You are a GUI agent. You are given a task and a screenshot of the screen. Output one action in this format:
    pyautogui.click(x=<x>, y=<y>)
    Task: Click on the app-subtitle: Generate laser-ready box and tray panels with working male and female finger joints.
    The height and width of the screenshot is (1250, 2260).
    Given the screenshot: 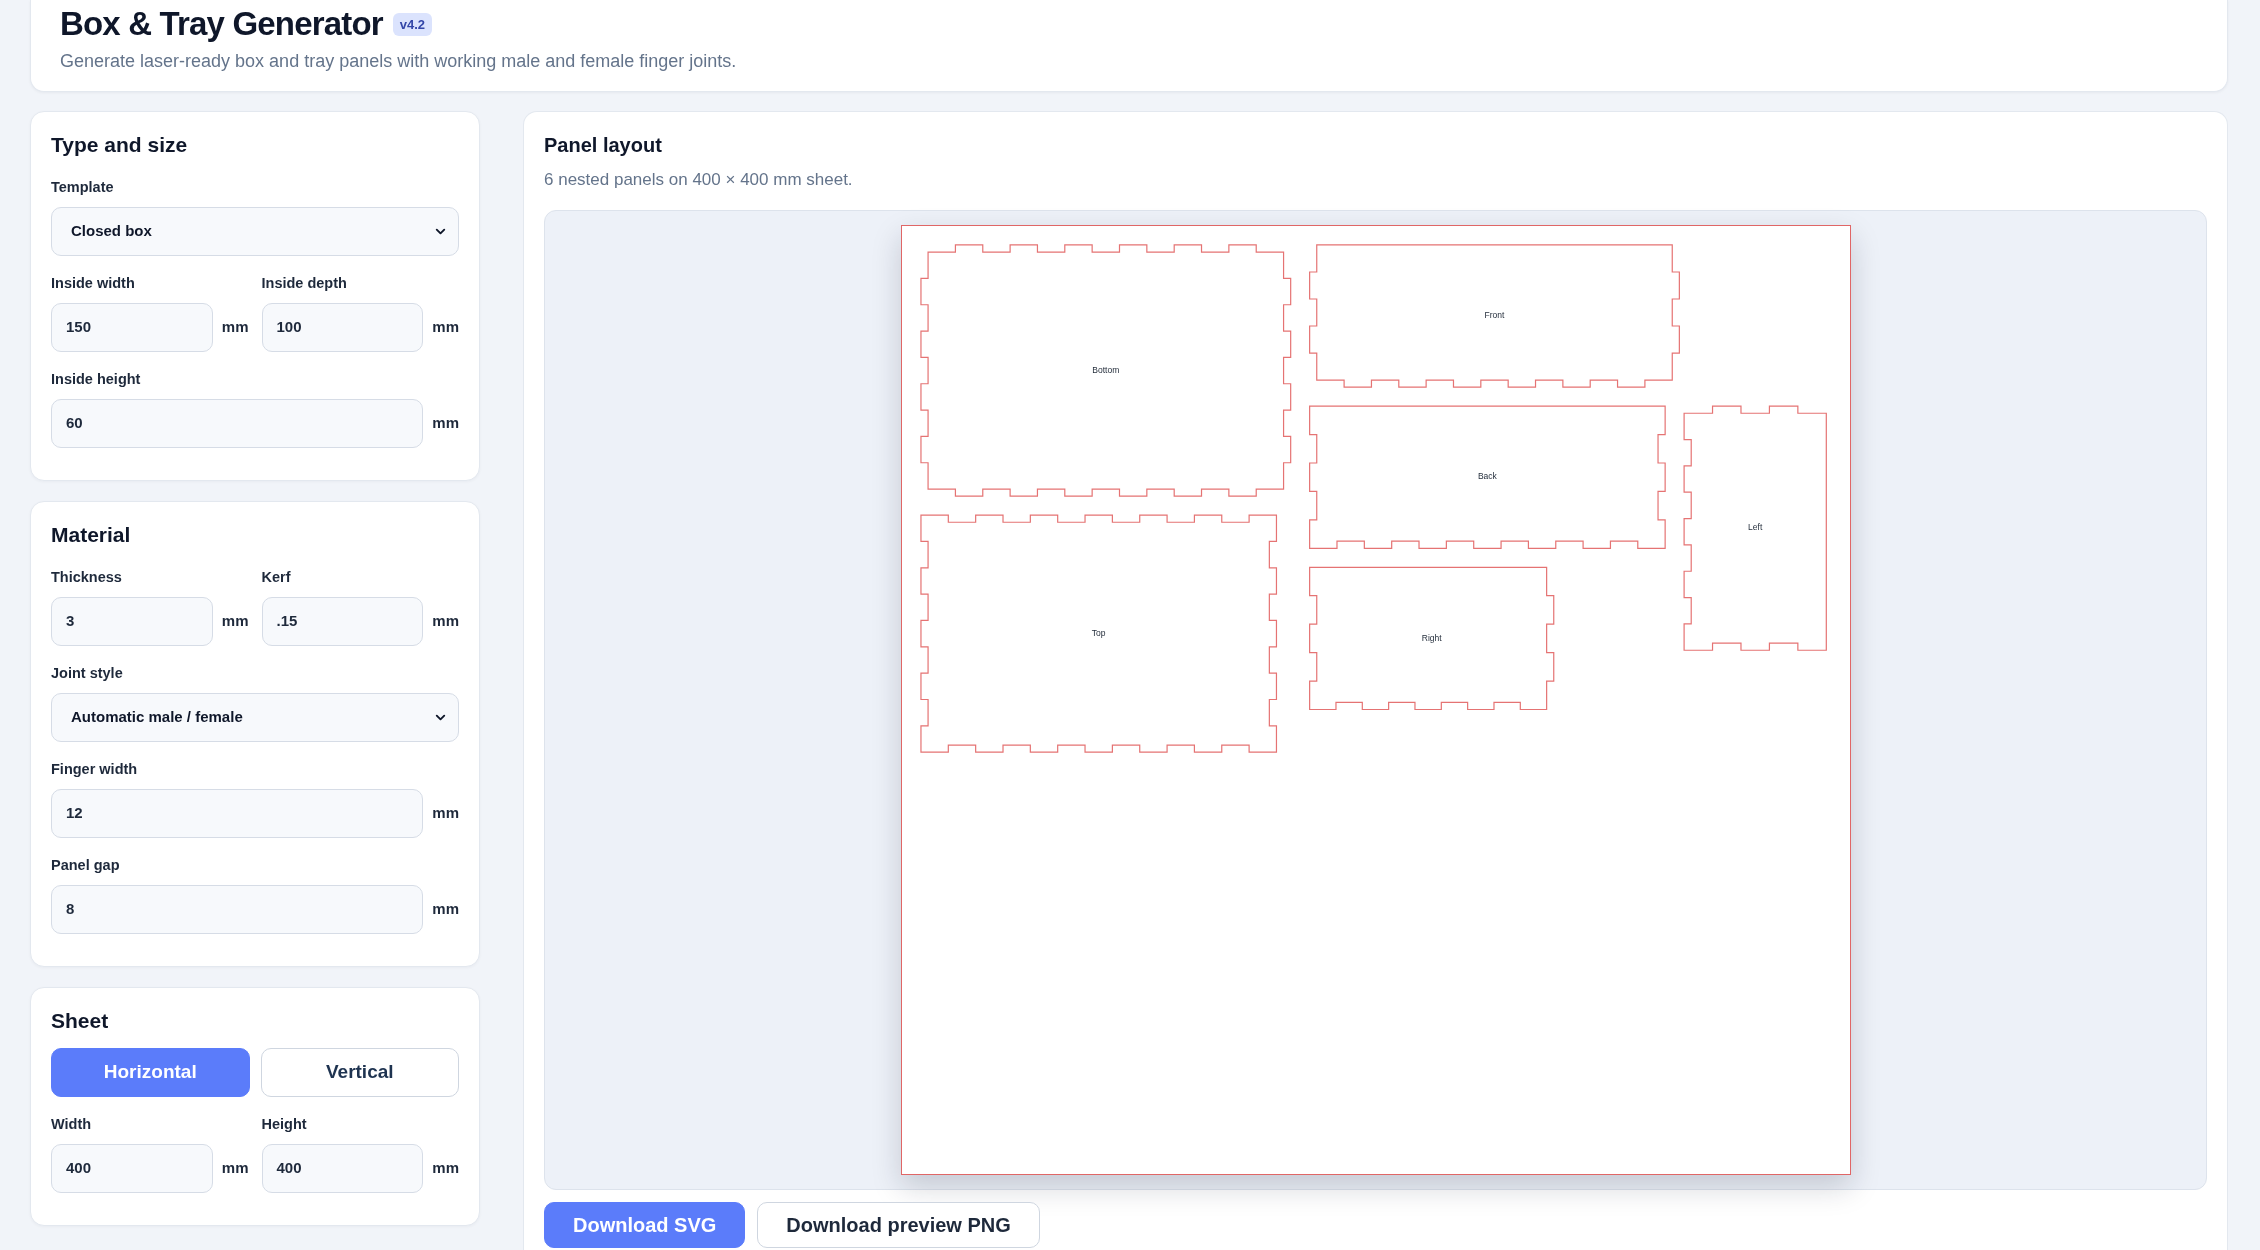 What is the action you would take?
    pyautogui.click(x=399, y=61)
    